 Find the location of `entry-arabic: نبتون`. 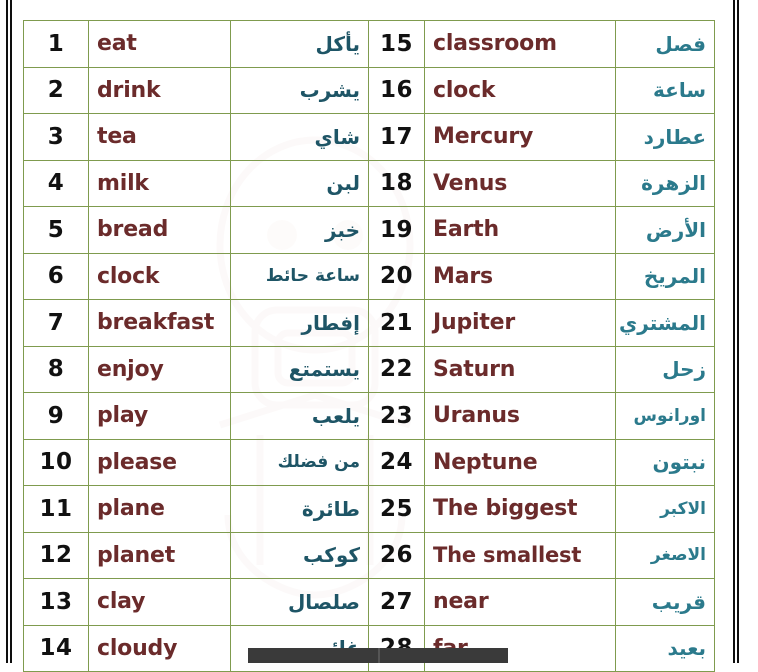

entry-arabic: نبتون is located at coordinates (665, 462).